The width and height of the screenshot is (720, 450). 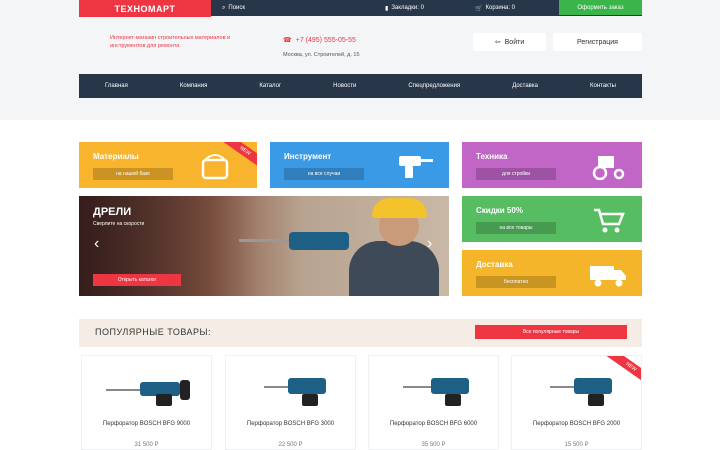 I want to click on product-price: 22 500 Р, so click(x=290, y=445).